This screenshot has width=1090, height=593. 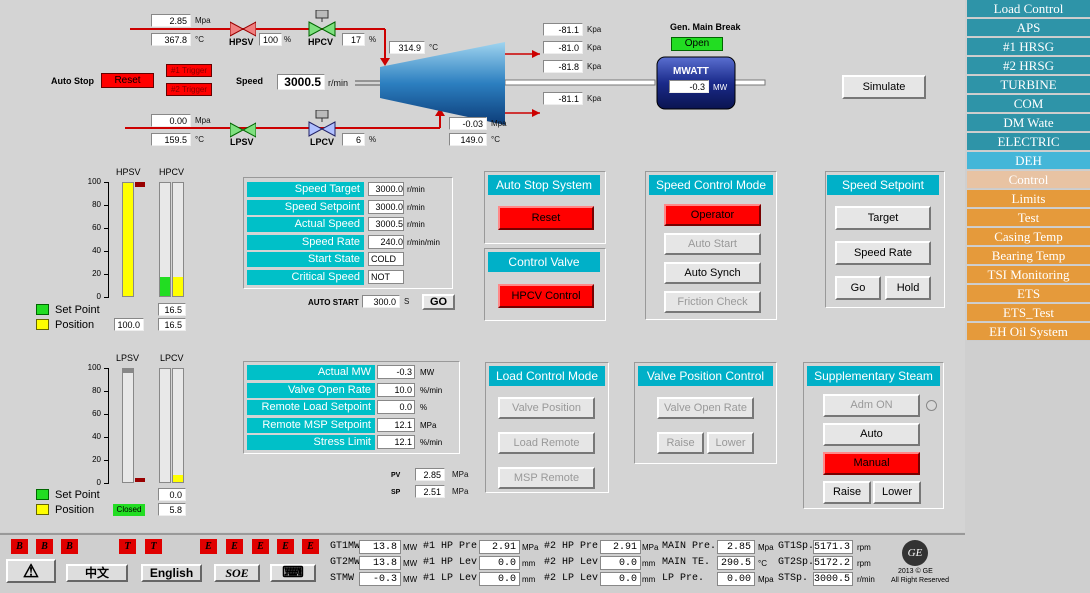 I want to click on breaker-state: Open, so click(x=697, y=44).